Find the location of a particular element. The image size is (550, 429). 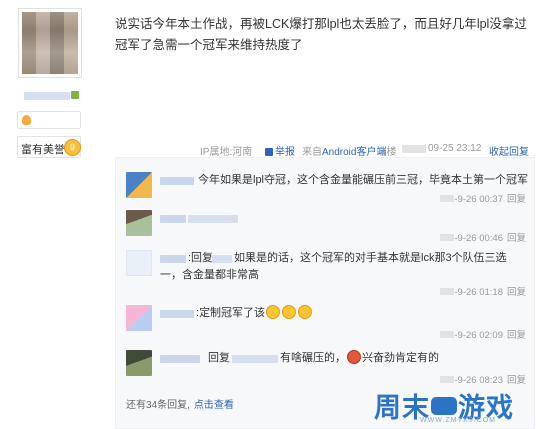

level-icon is located at coordinates (75, 95).